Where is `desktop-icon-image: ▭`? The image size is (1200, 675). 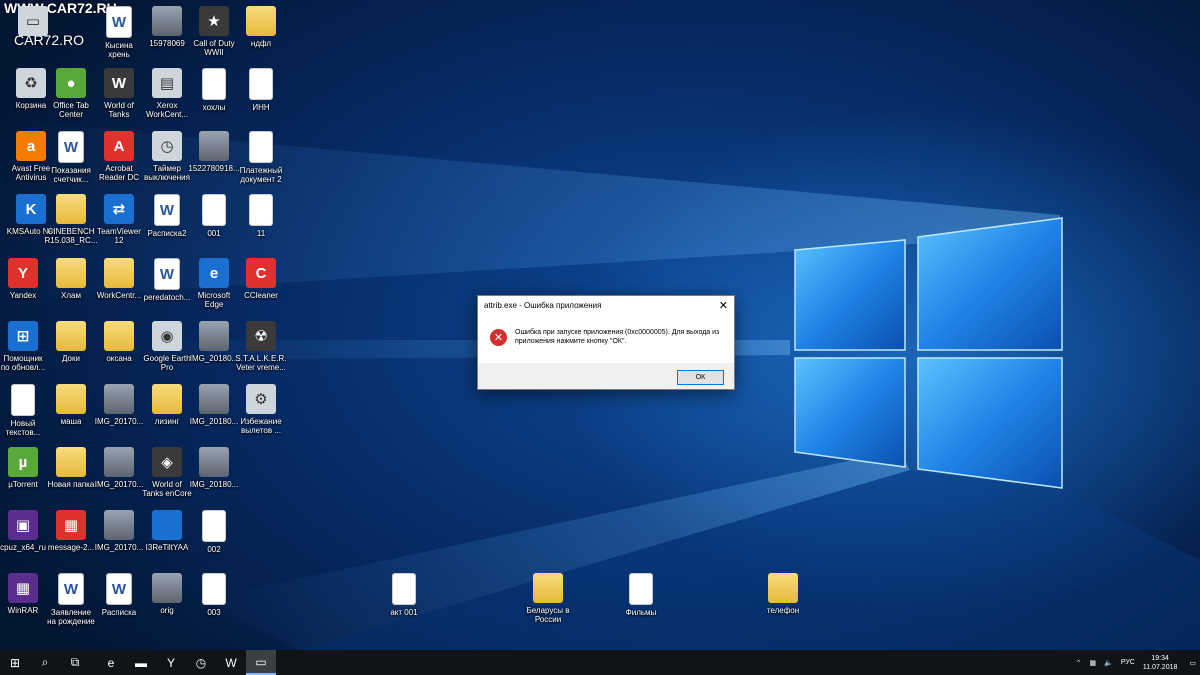
desktop-icon-image: ▭ is located at coordinates (33, 21).